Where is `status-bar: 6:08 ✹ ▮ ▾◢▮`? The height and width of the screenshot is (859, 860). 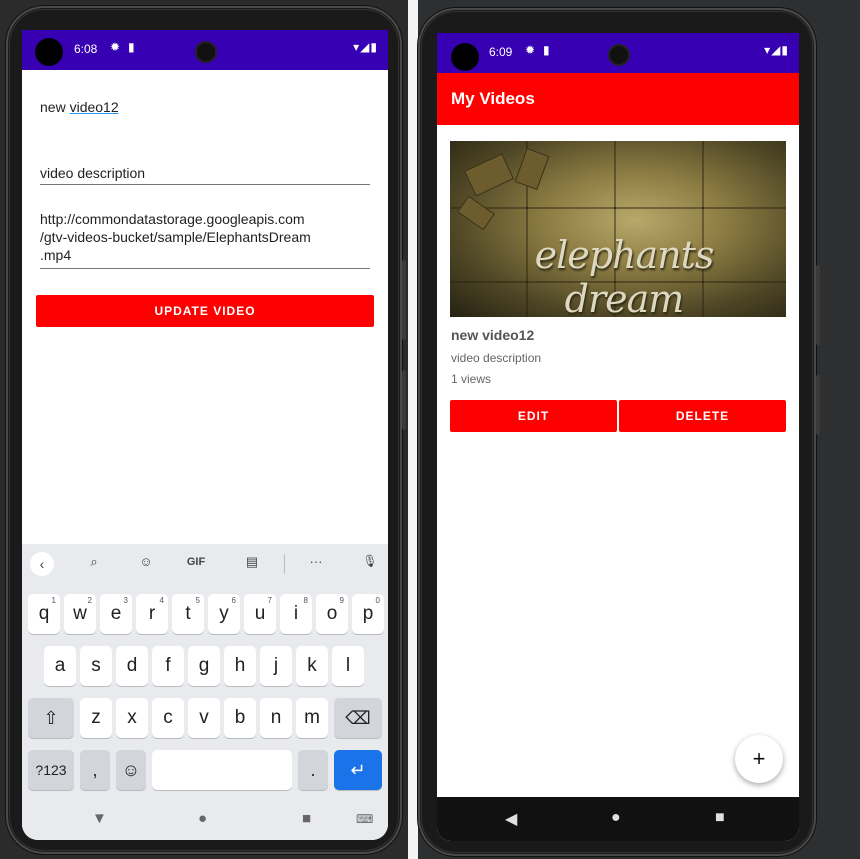
status-bar: 6:08 ✹ ▮ ▾◢▮ is located at coordinates (205, 50).